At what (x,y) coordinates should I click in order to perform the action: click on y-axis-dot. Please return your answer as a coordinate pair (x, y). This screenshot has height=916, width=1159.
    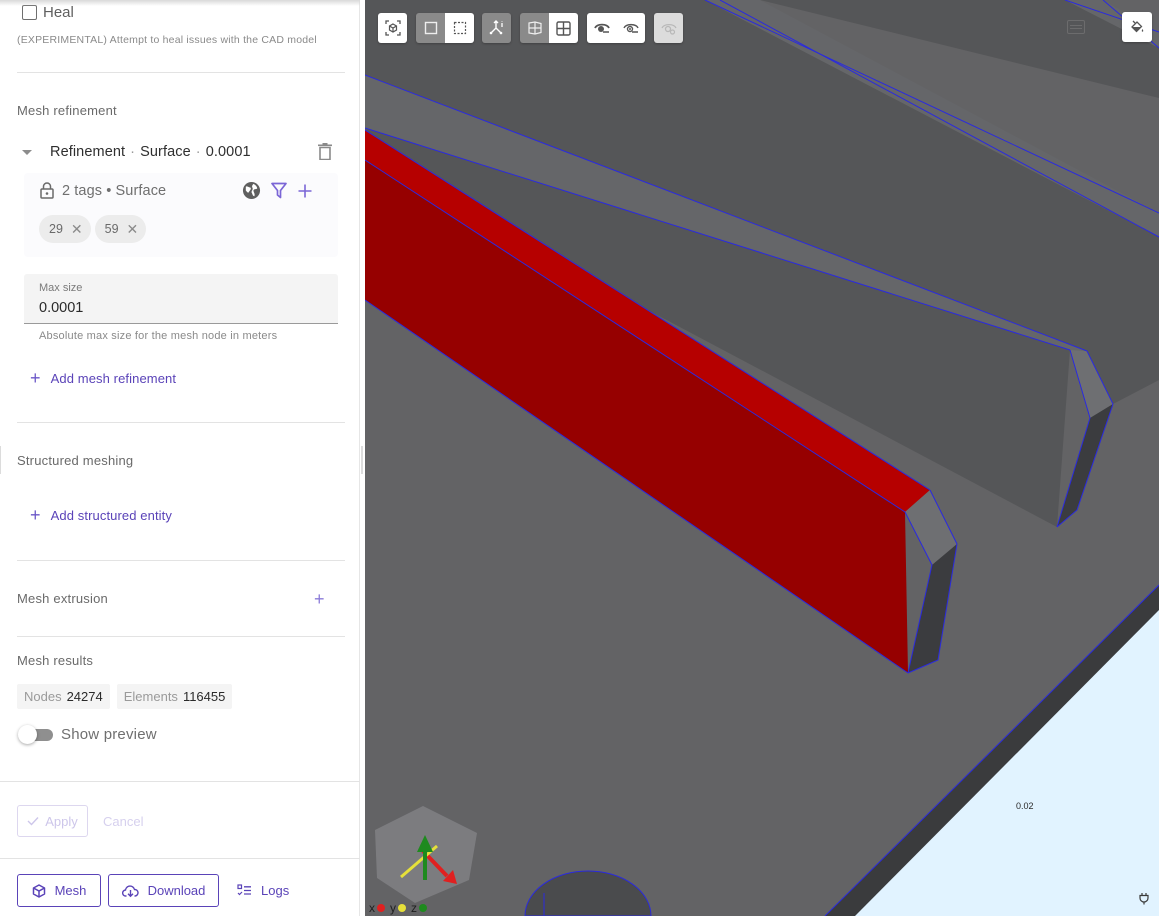
    Looking at the image, I should click on (402, 908).